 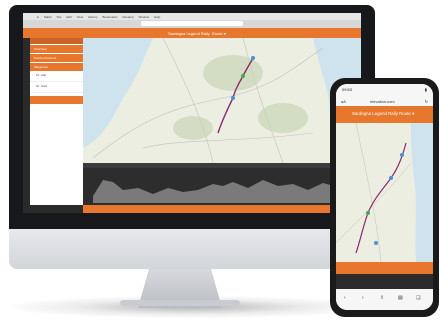 I want to click on menubar-item: Help, so click(x=157, y=17).